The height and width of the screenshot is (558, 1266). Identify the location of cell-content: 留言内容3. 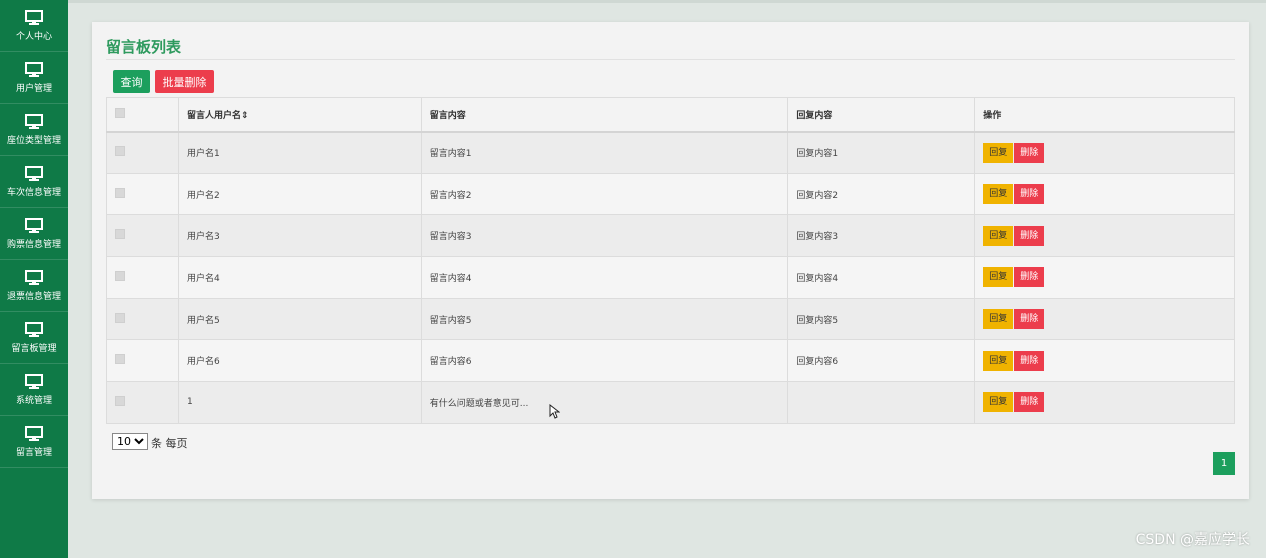
(604, 236).